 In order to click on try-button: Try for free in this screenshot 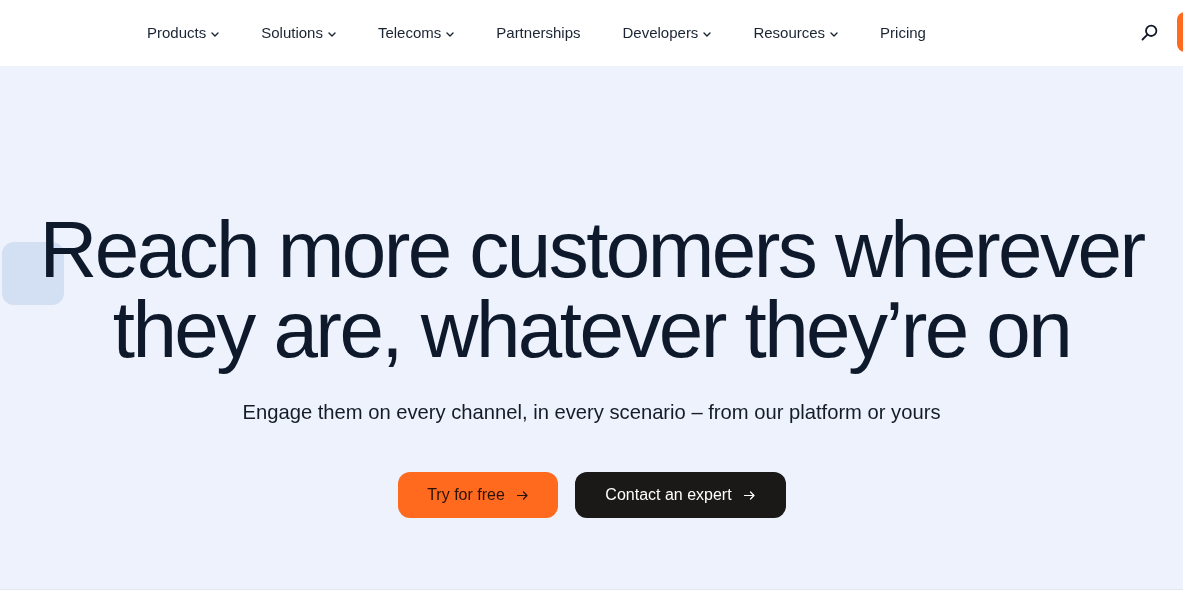, I will do `click(477, 495)`.